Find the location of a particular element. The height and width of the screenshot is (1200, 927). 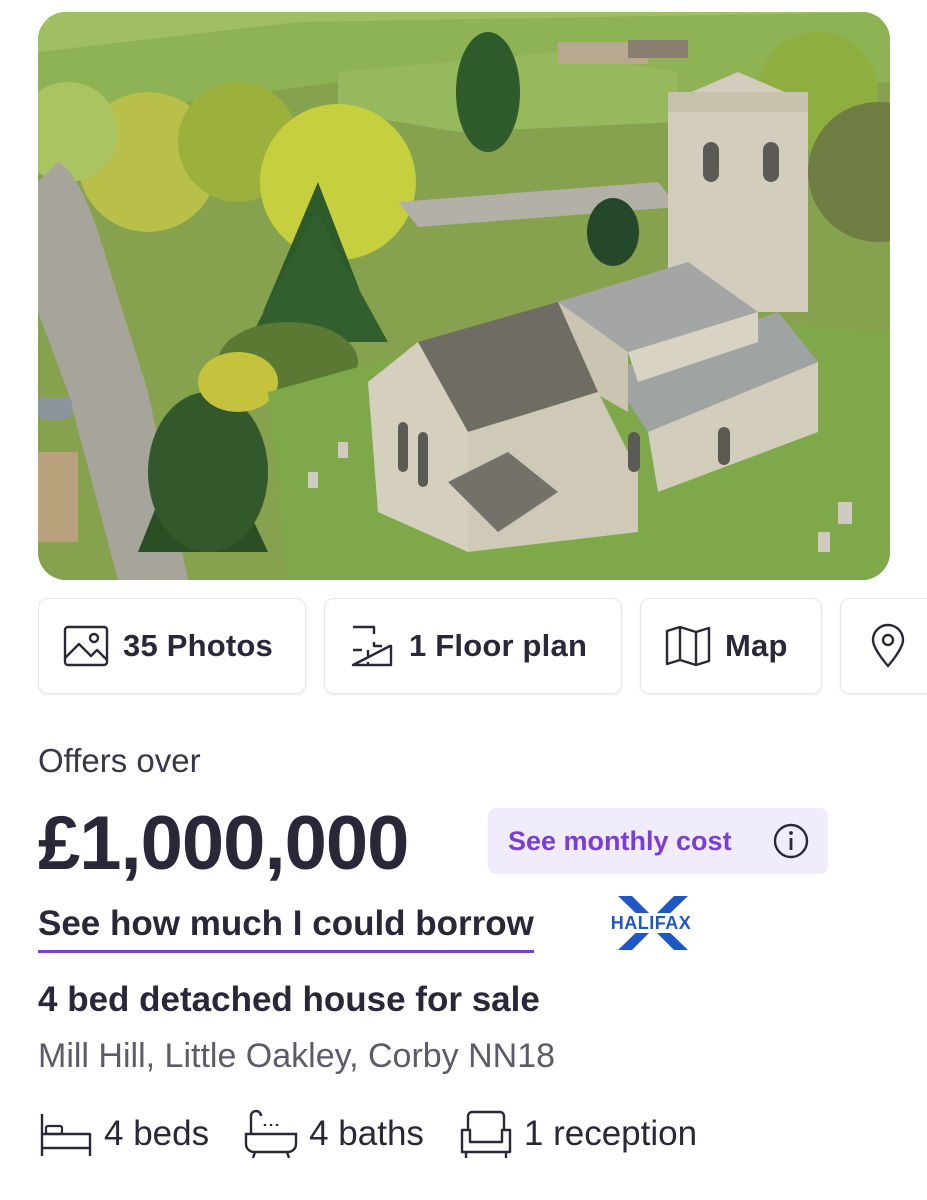

media-buttons-row: 35 Photos 1 Floor plan Map is located at coordinates (482, 647).